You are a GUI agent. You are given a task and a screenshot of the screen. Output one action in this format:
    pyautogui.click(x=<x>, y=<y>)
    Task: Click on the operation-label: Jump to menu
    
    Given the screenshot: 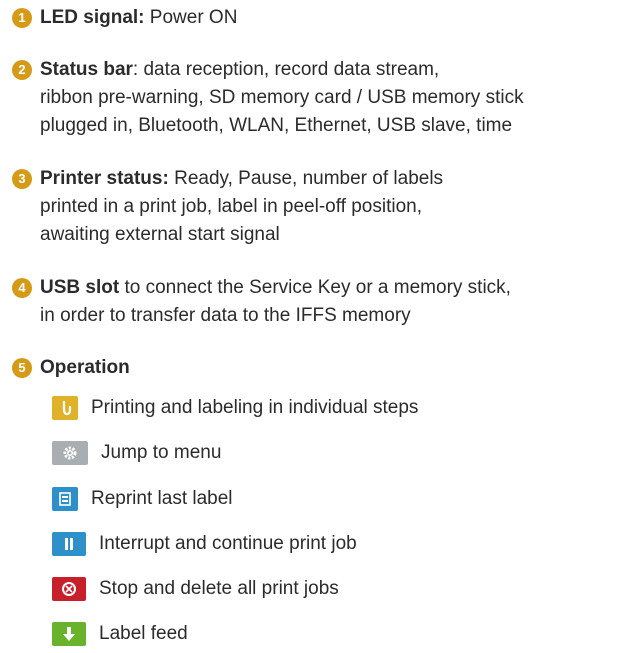 What is the action you would take?
    pyautogui.click(x=161, y=452)
    